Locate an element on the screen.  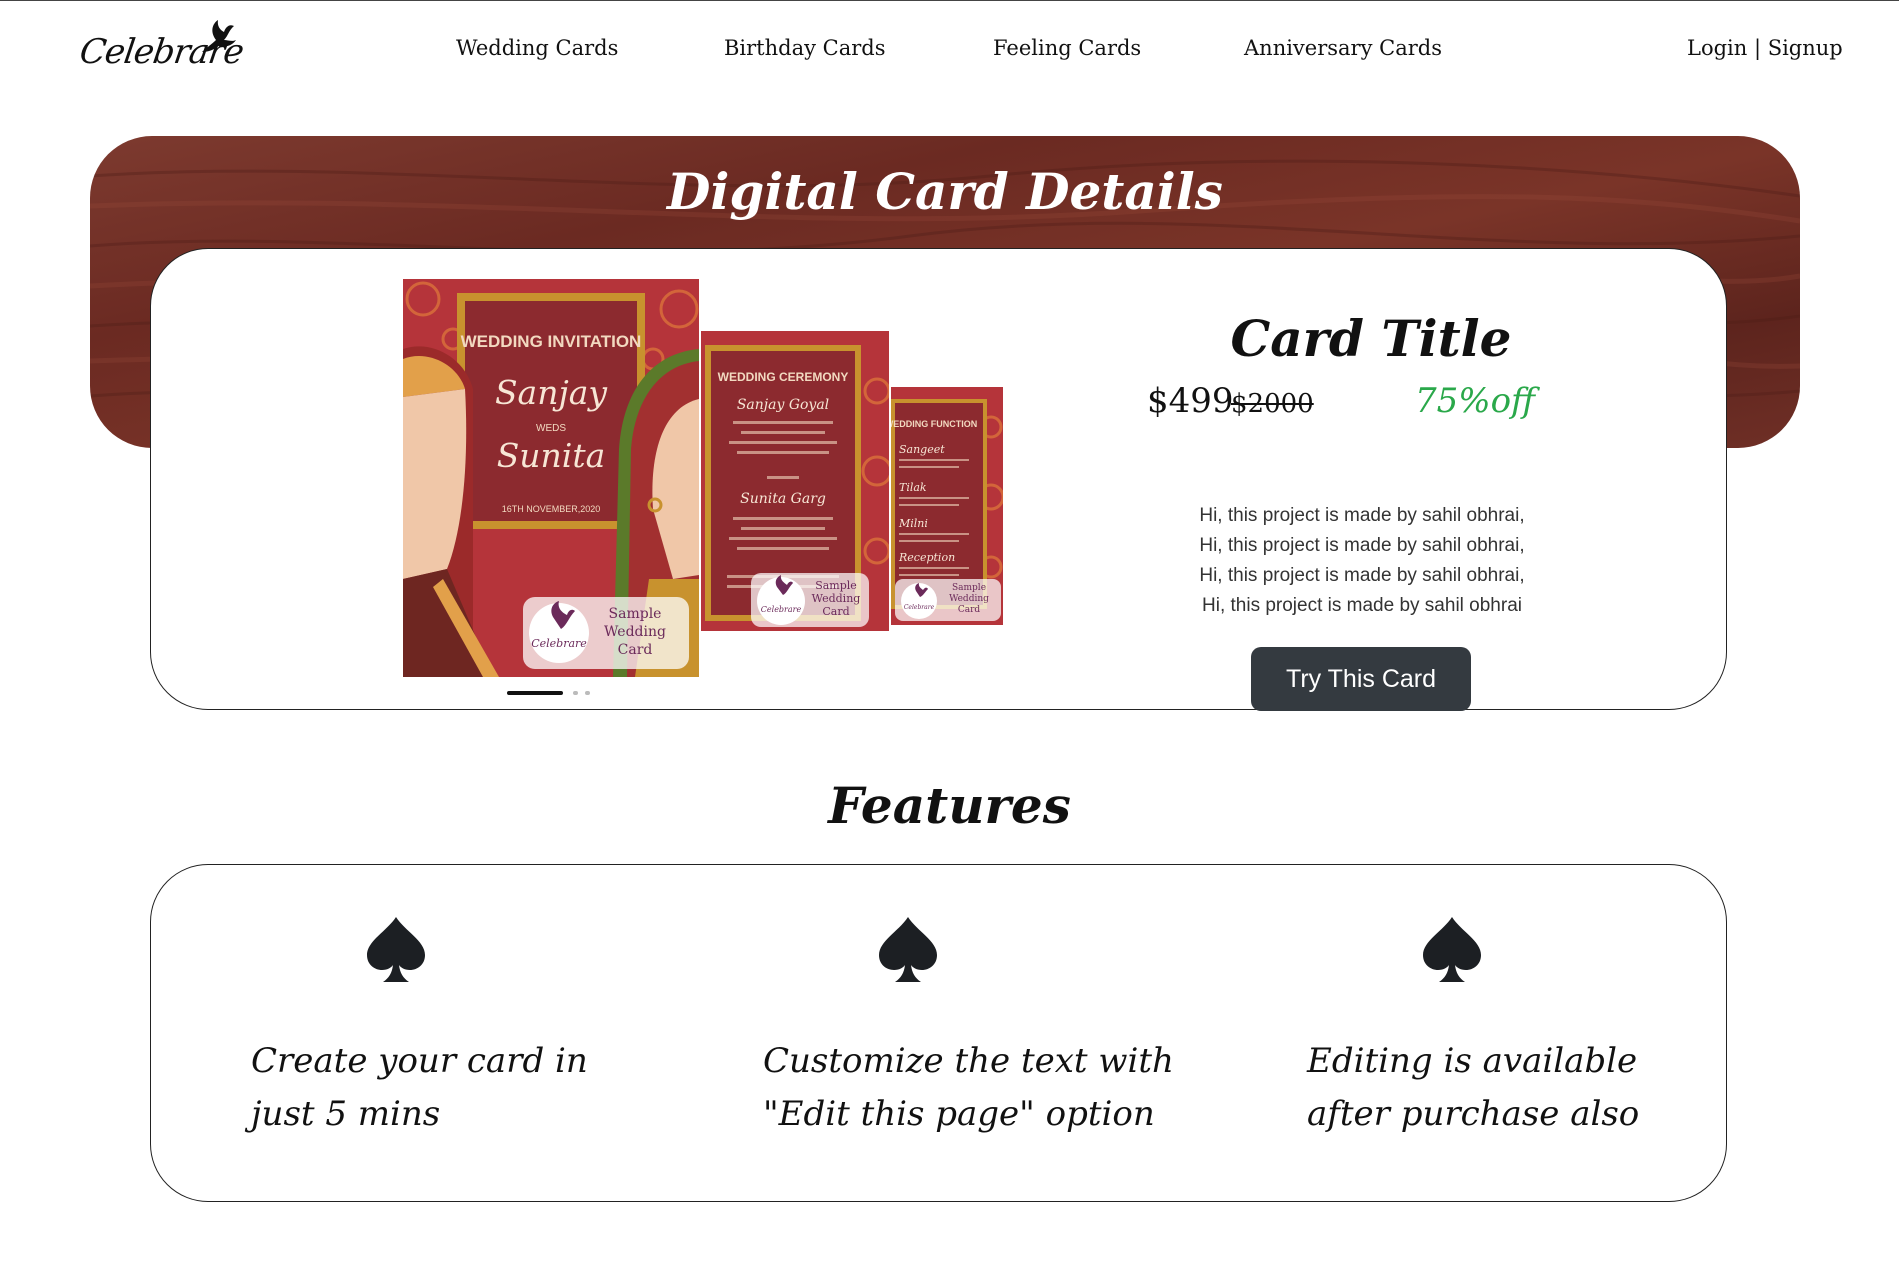
description-line-4: Hi, this project is made by sahil obhrai is located at coordinates (1362, 605).